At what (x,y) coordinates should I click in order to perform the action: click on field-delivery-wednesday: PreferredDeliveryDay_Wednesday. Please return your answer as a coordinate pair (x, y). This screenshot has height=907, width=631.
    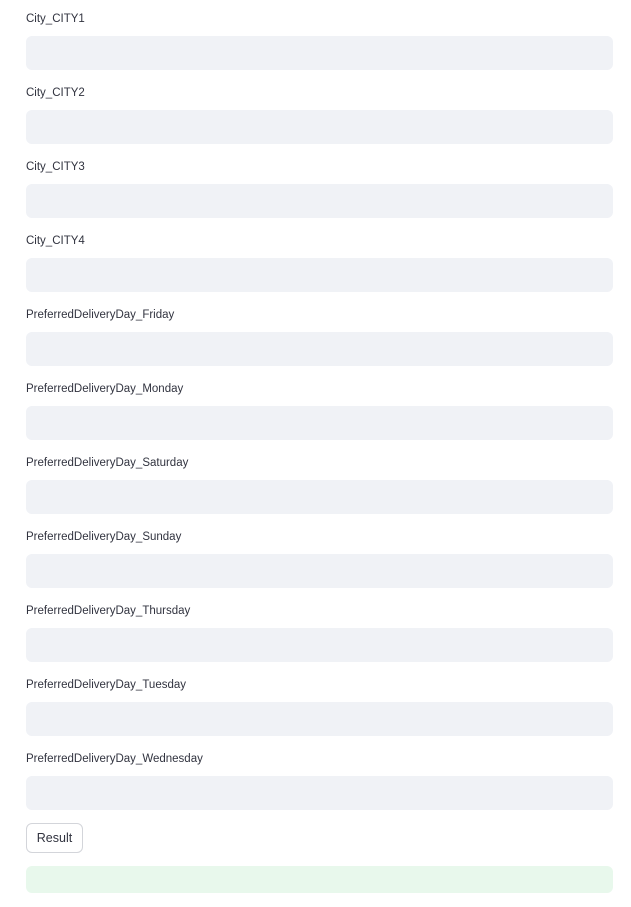
    Looking at the image, I should click on (319, 777).